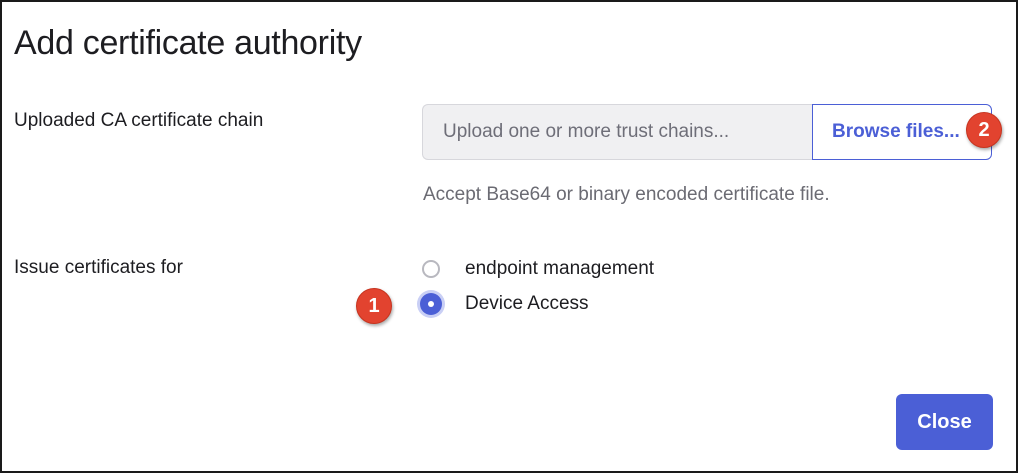  I want to click on radio-option-device-access: Device Access, so click(504, 304).